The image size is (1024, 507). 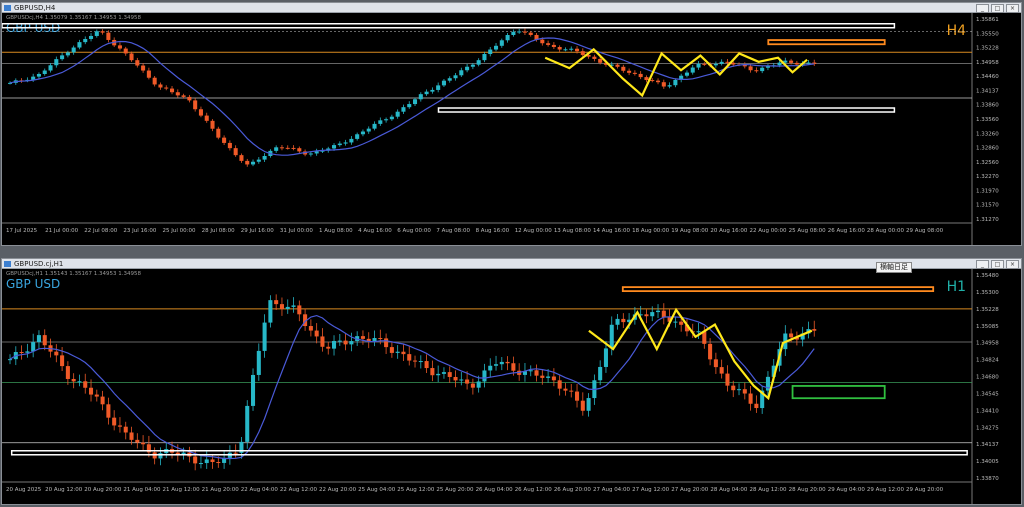 What do you see at coordinates (925, 490) in the screenshot?
I see `time-tick-label: 29 Aug 20:00` at bounding box center [925, 490].